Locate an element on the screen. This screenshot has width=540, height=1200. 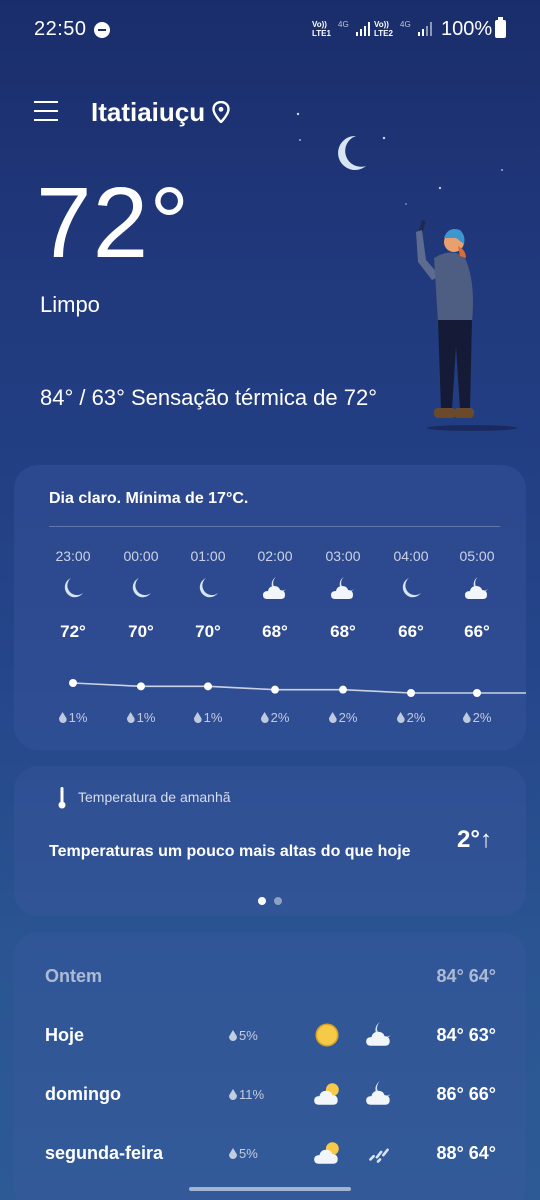
hour-time: 02:00 is located at coordinates (275, 556).